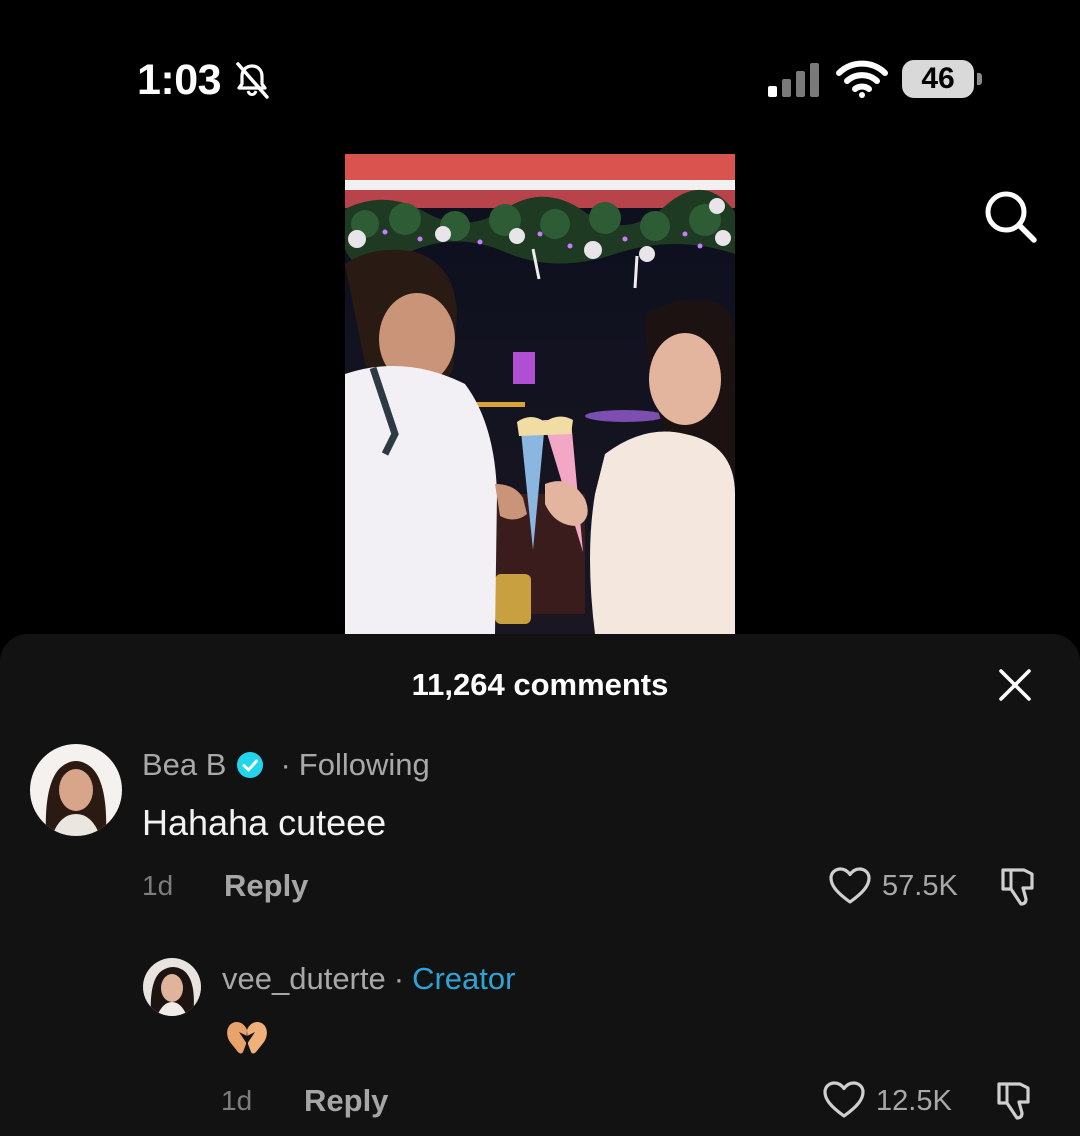 Image resolution: width=1080 pixels, height=1136 pixels. Describe the element at coordinates (252, 80) in the screenshot. I see `bell-slash-icon` at that location.